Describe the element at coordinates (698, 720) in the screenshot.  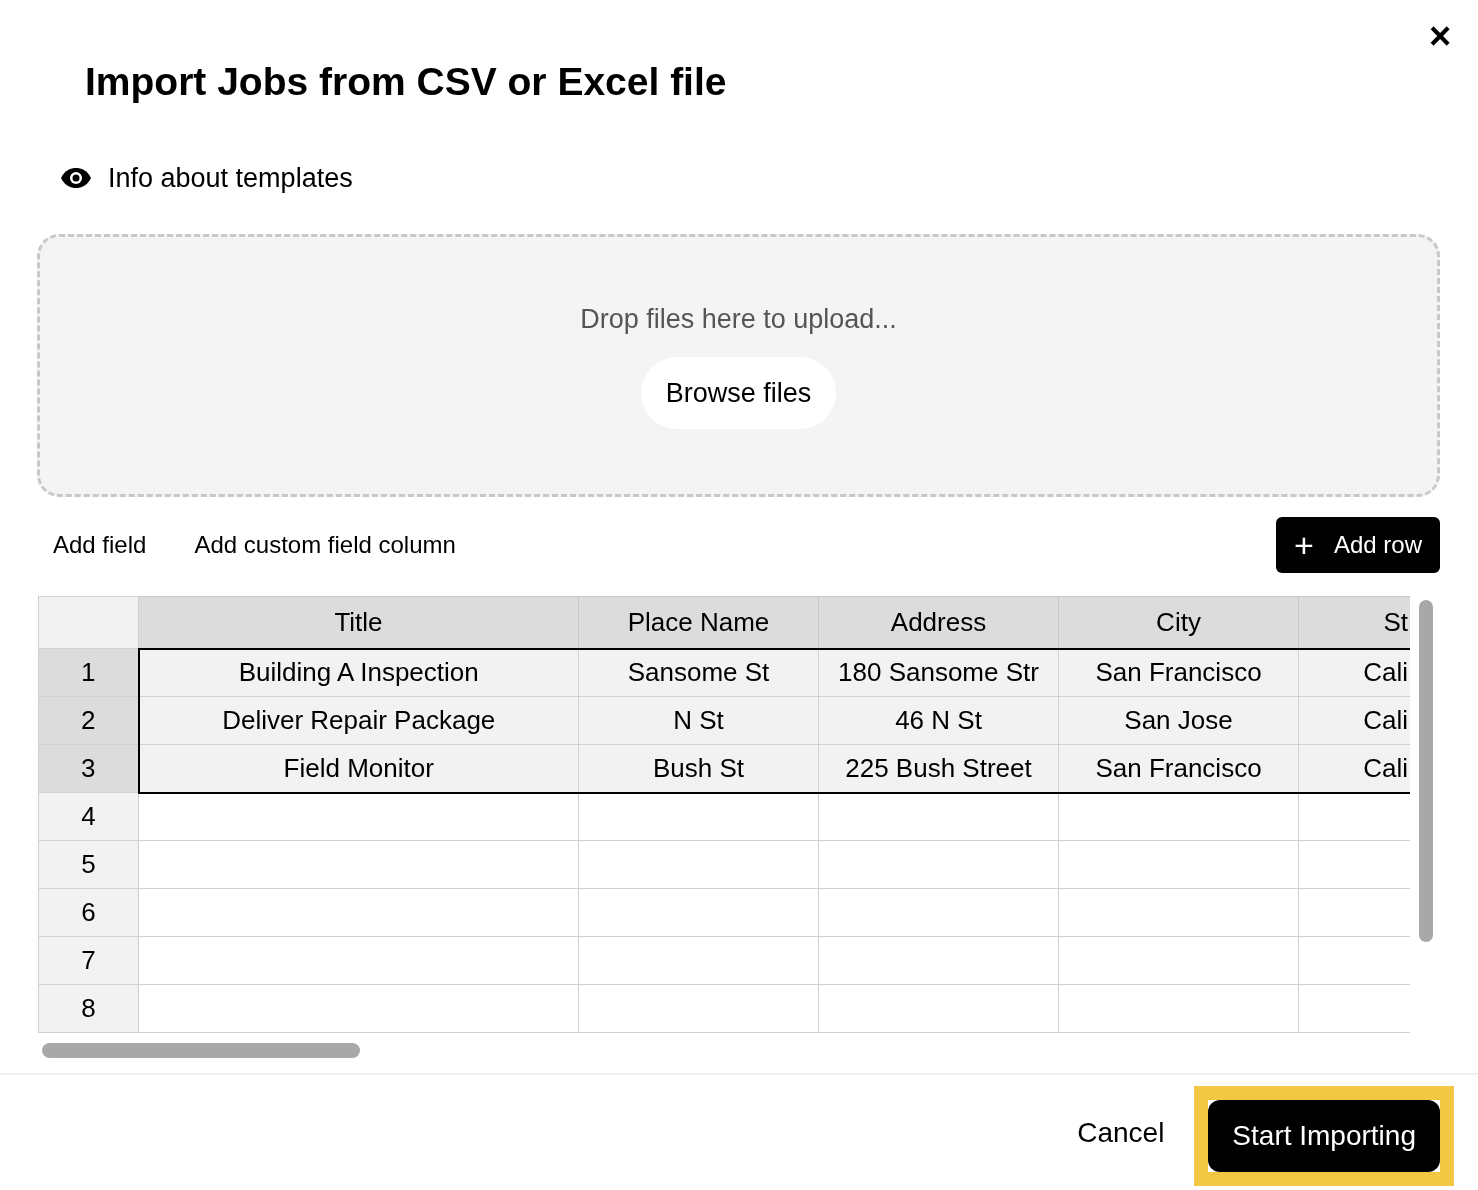
I see `table-cell: N St` at that location.